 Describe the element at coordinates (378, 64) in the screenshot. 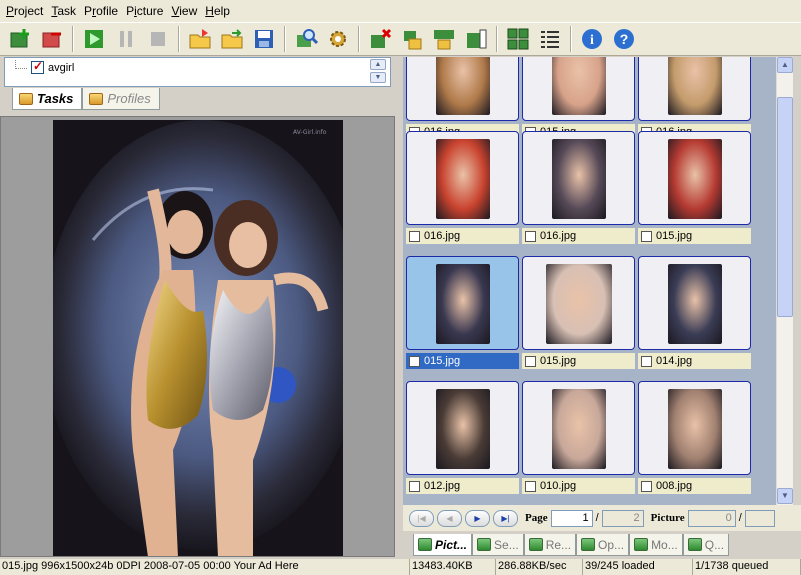

I see `tree-scroll-up-button: ▲` at that location.